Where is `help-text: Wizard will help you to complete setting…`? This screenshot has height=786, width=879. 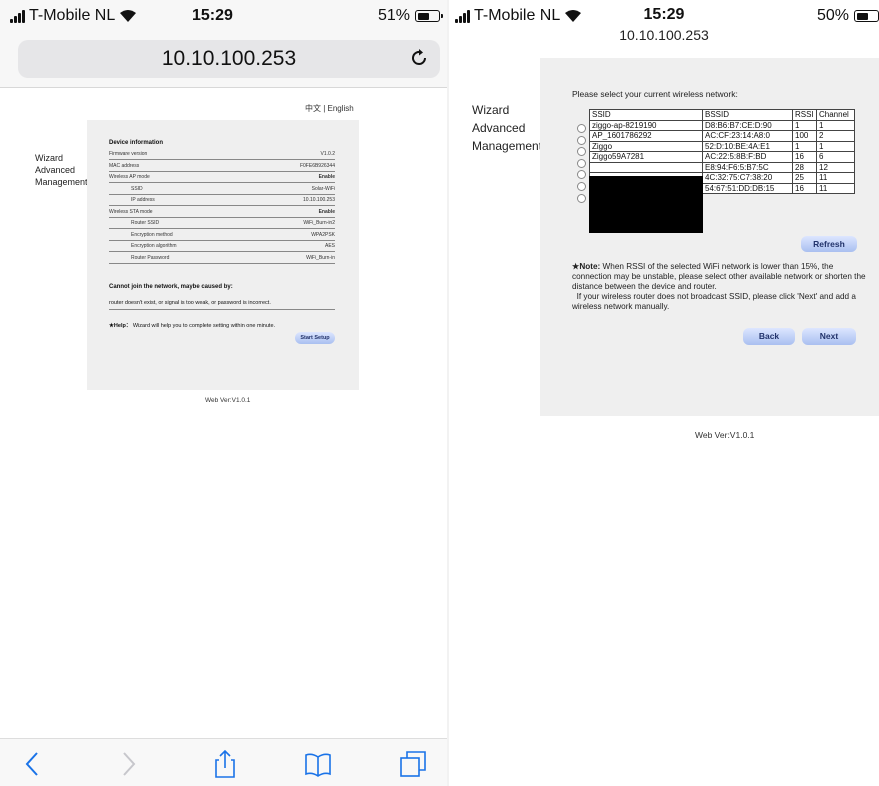
help-text: Wizard will help you to complete setting… is located at coordinates (204, 326).